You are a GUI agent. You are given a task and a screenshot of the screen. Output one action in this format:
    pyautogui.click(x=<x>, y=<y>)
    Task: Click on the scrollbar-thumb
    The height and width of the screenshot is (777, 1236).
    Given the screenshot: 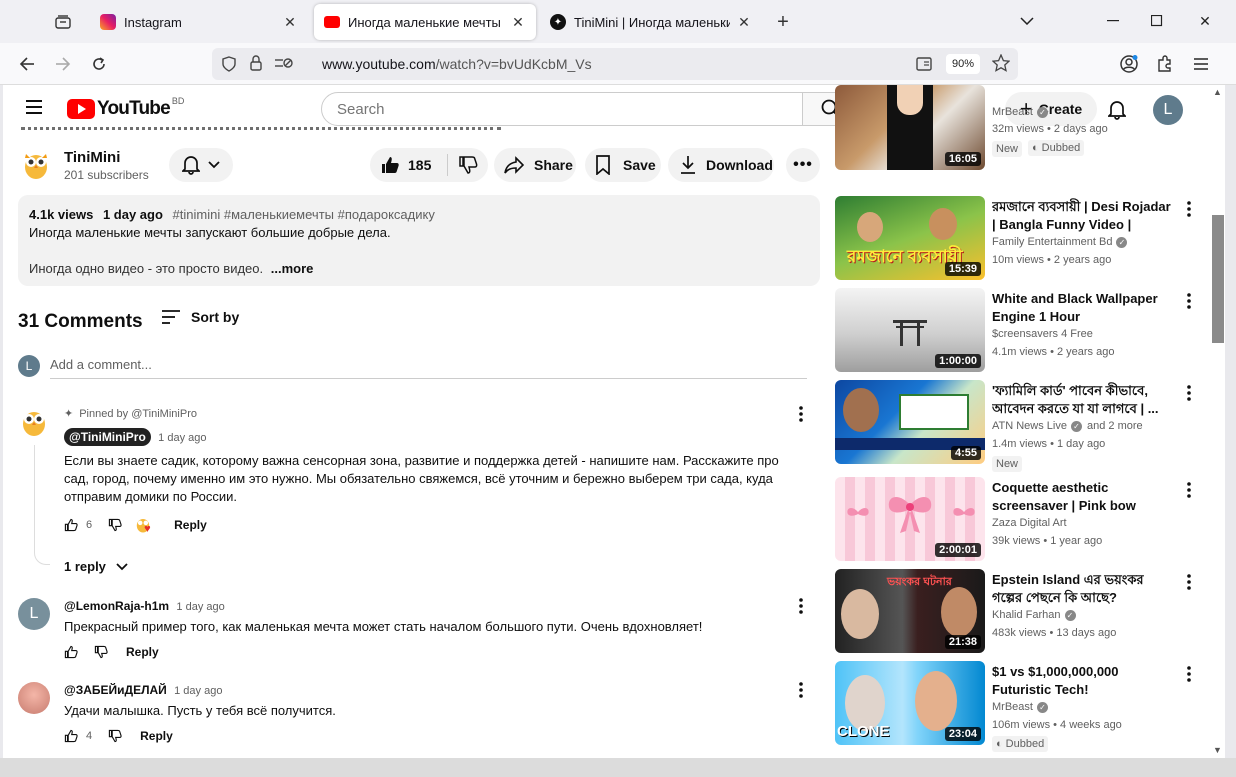 What is the action you would take?
    pyautogui.click(x=1218, y=279)
    